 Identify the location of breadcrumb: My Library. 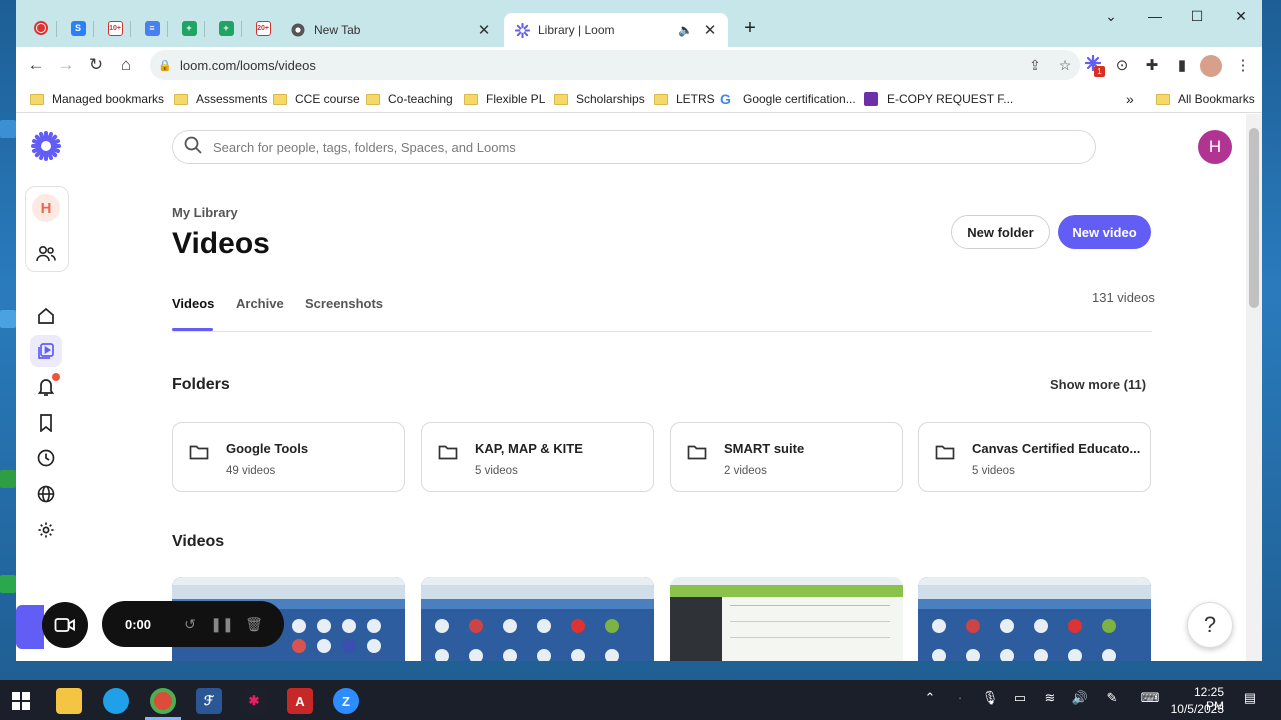
(205, 212).